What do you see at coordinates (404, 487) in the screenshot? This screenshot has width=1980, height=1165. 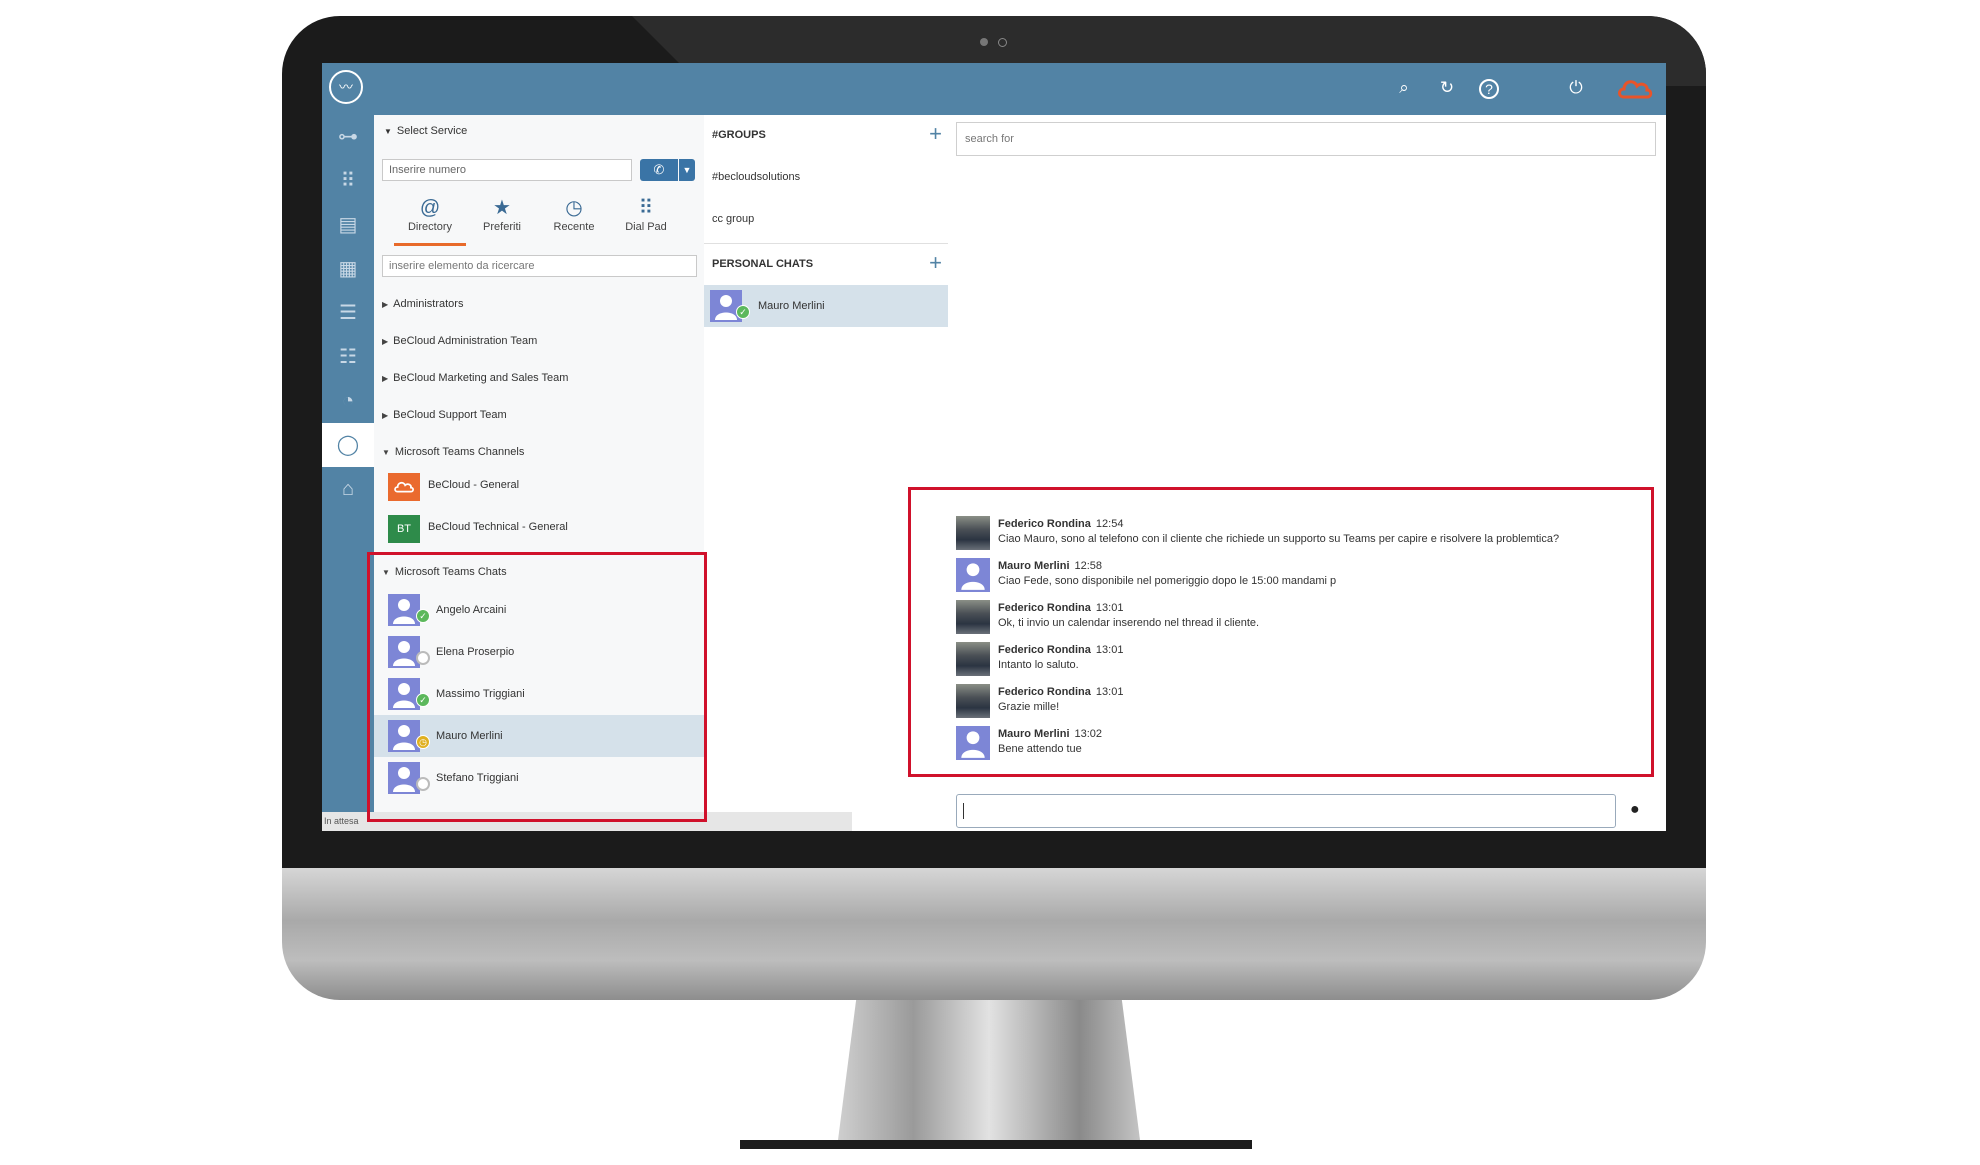 I see `becloud-logo-icon` at bounding box center [404, 487].